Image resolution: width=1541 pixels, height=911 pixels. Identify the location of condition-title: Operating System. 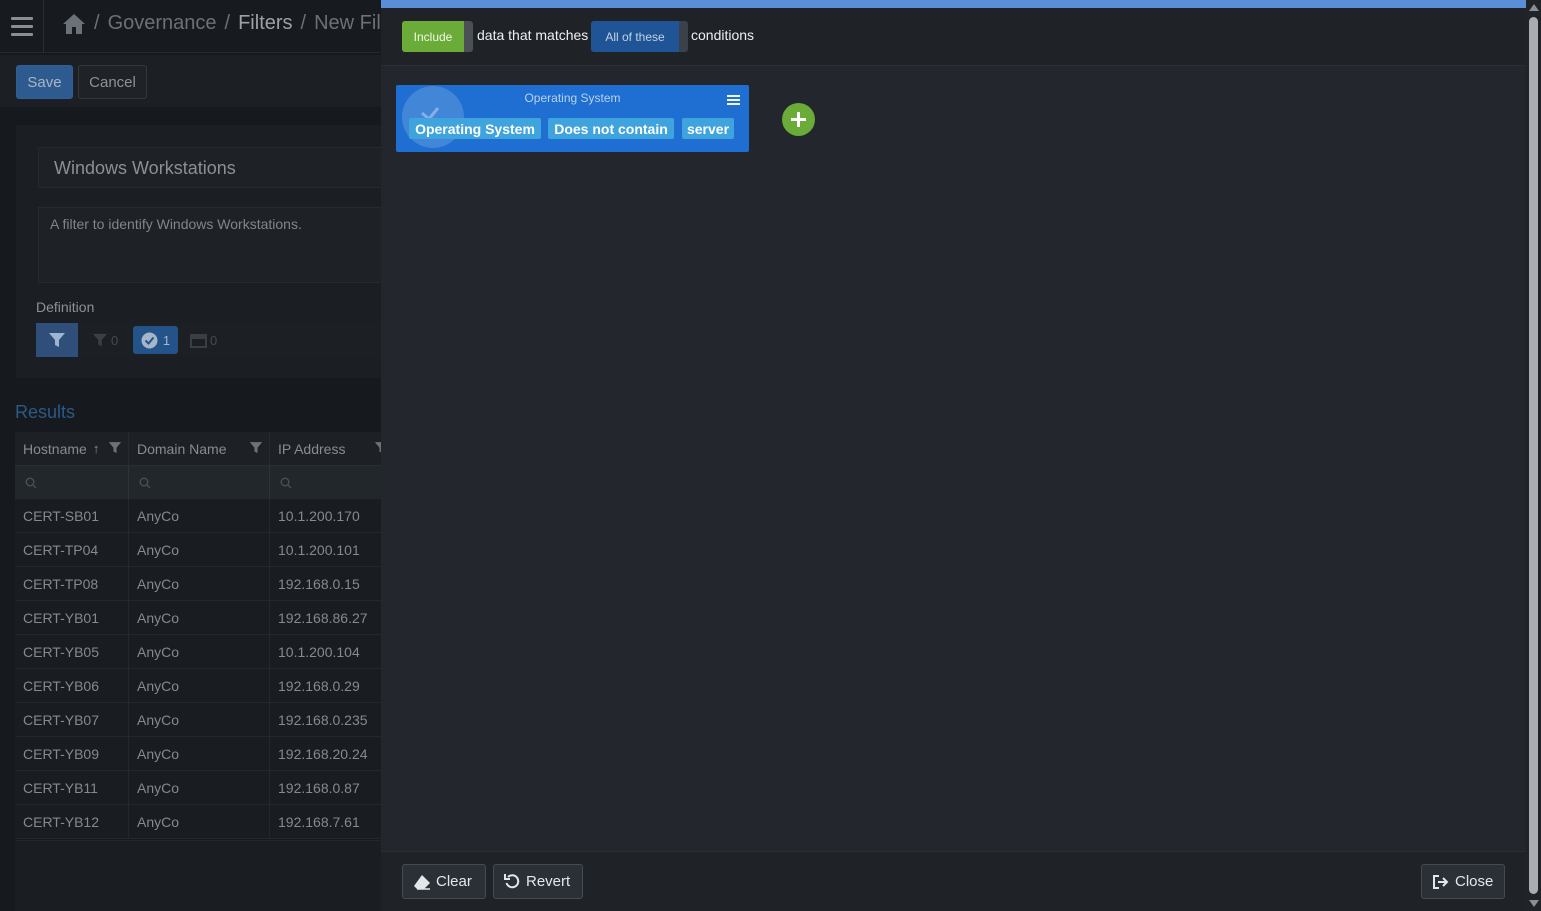
(572, 98).